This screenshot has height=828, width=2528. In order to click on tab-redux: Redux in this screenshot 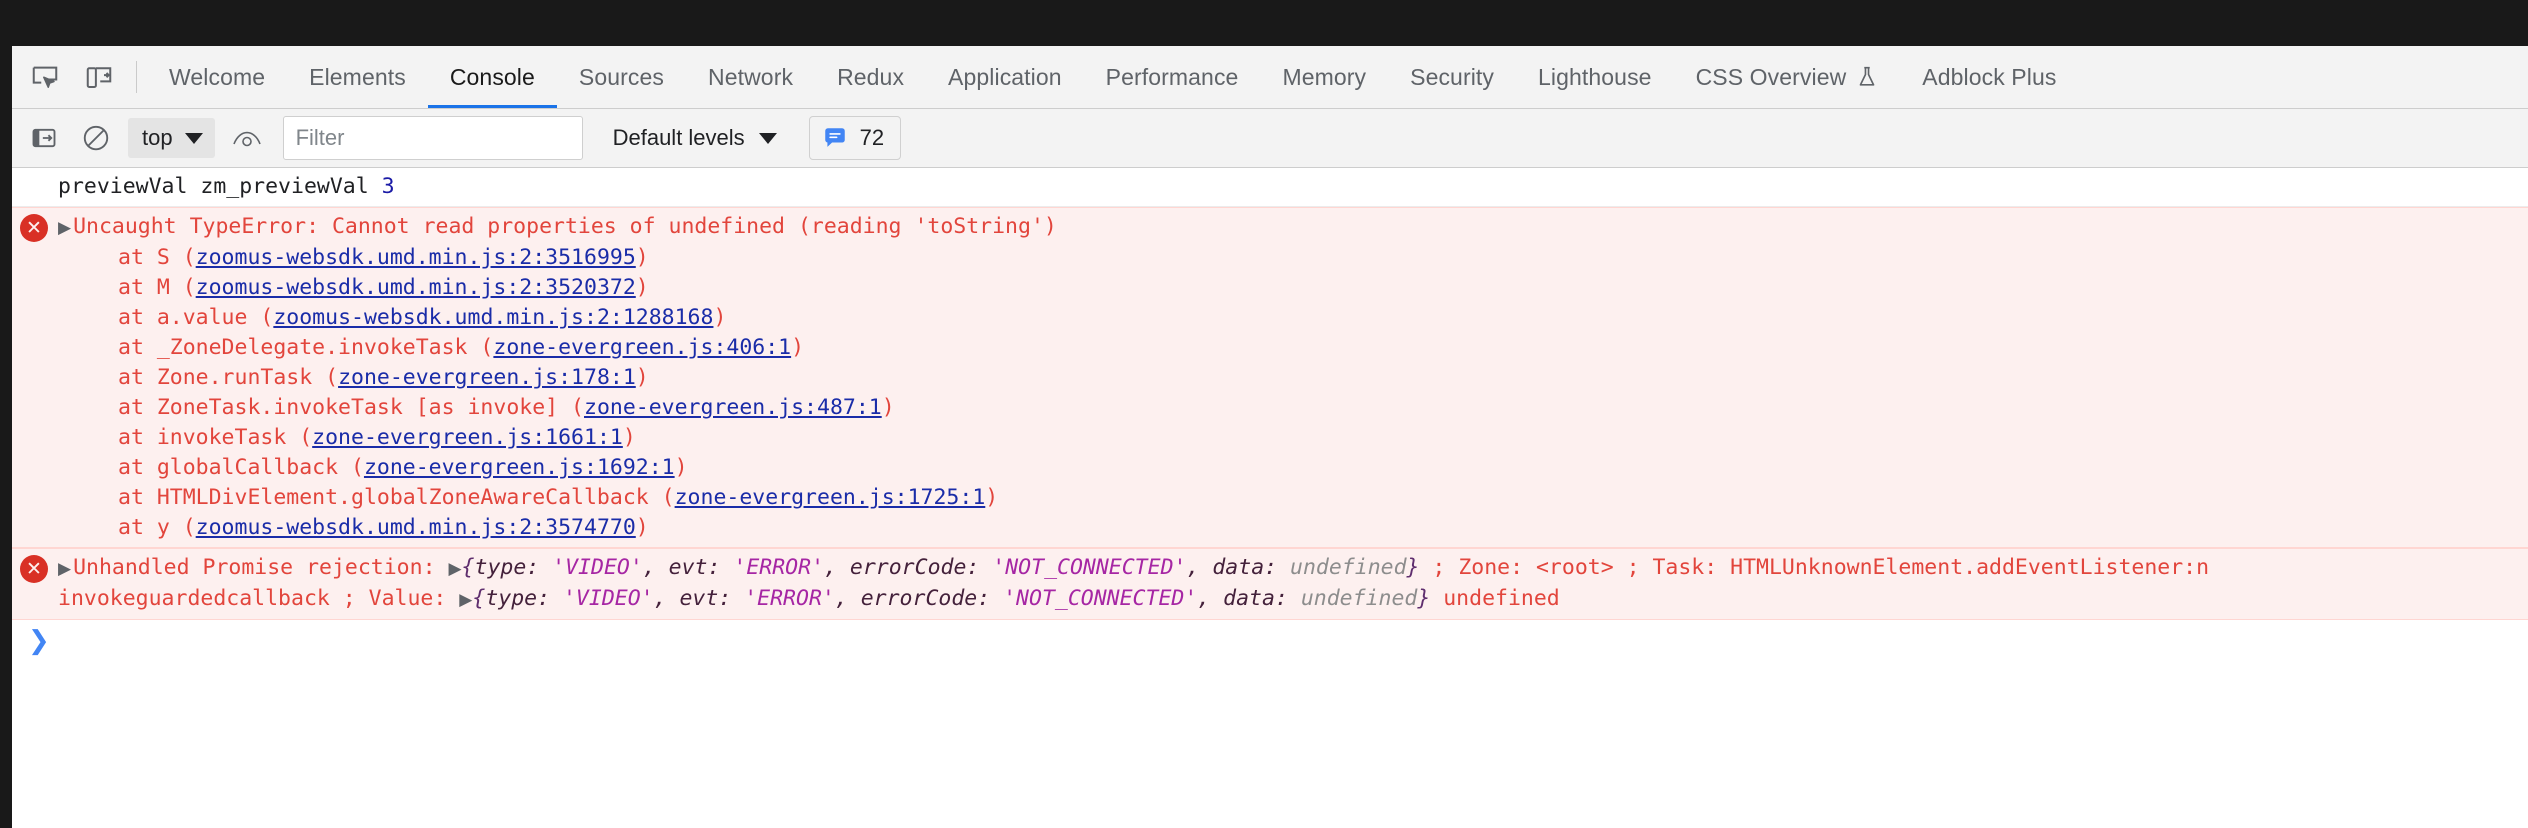, I will do `click(870, 77)`.